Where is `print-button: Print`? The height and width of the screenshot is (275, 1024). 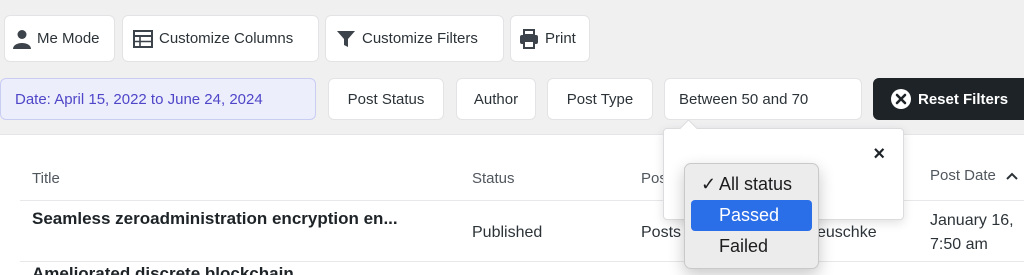
print-button: Print is located at coordinates (550, 38).